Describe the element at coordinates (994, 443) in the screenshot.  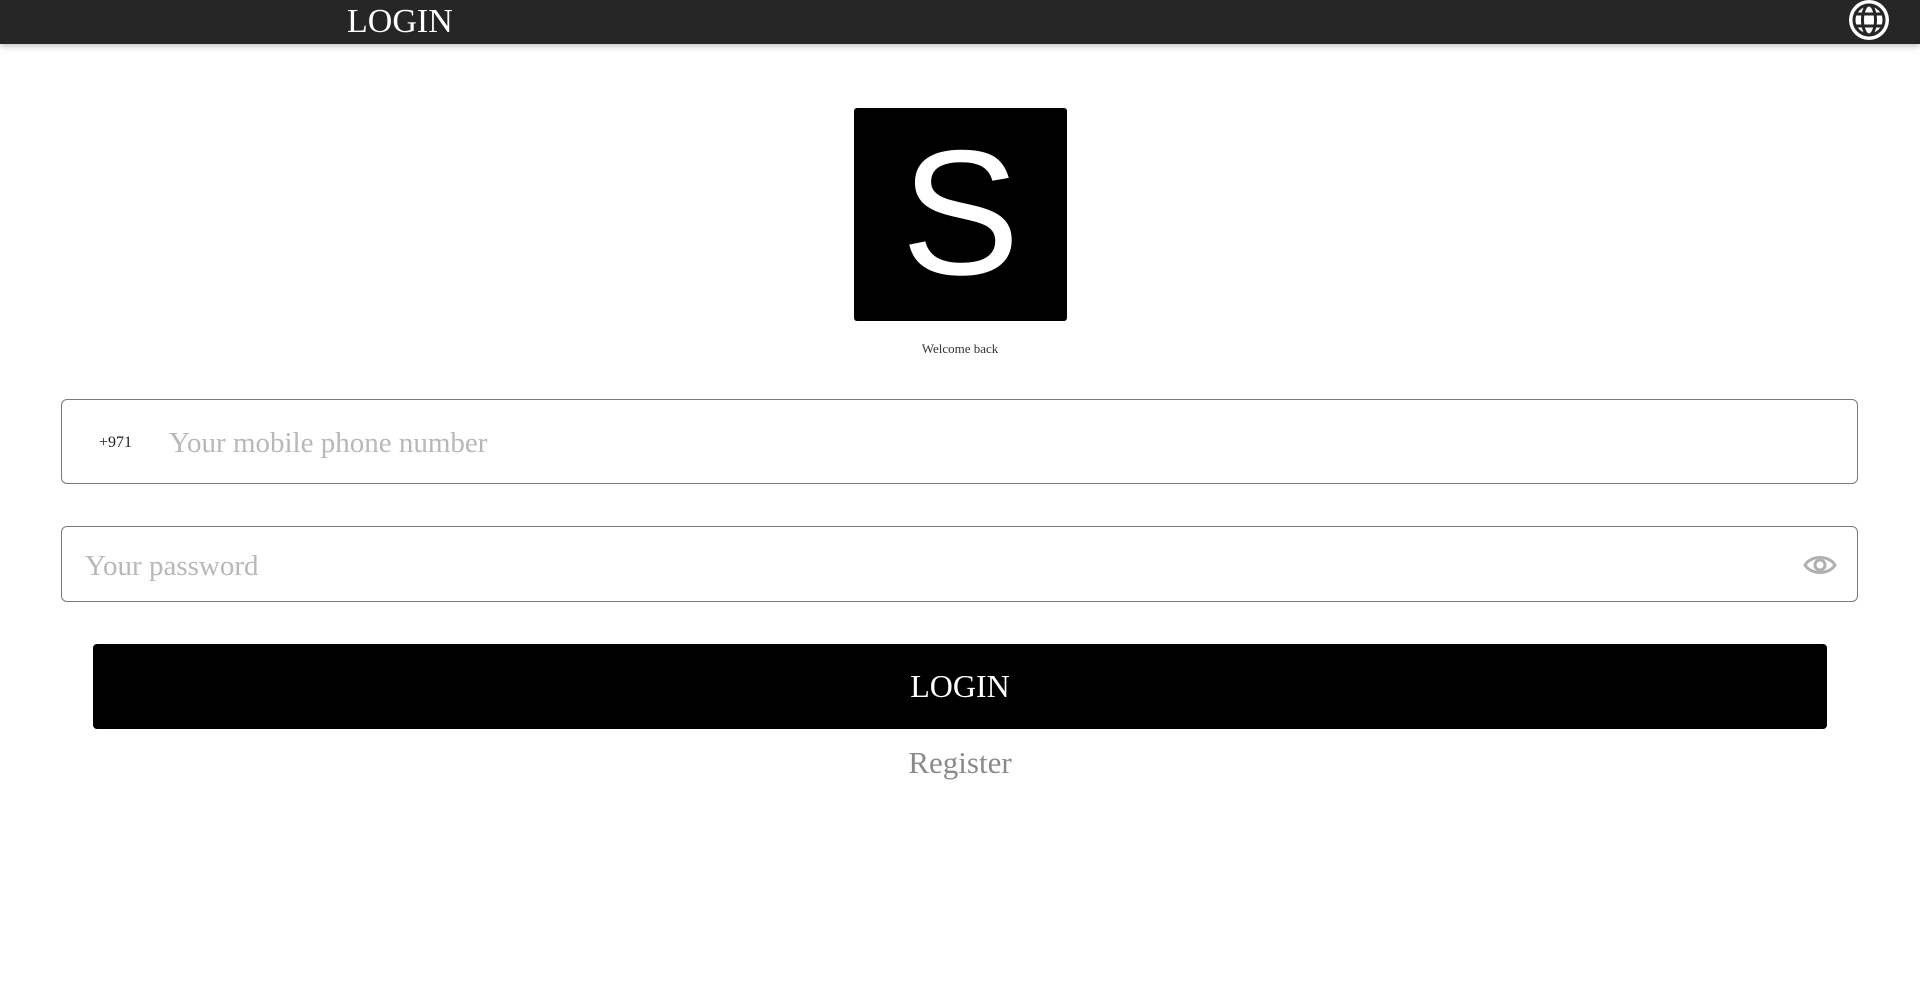
I see `phone-input` at that location.